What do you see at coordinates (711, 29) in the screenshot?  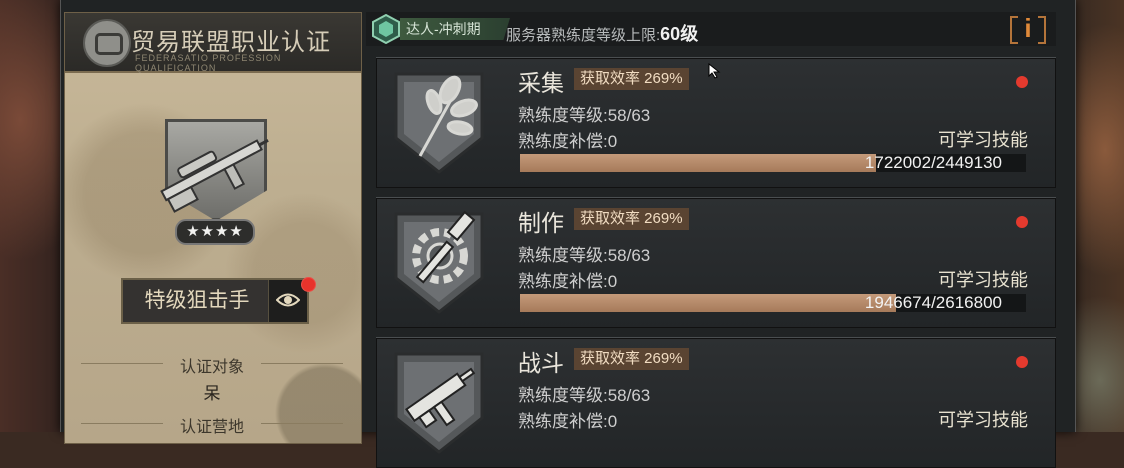 I see `server-status-bar: 达人-冲刺期 服务器熟练度等级上限:60级 i` at bounding box center [711, 29].